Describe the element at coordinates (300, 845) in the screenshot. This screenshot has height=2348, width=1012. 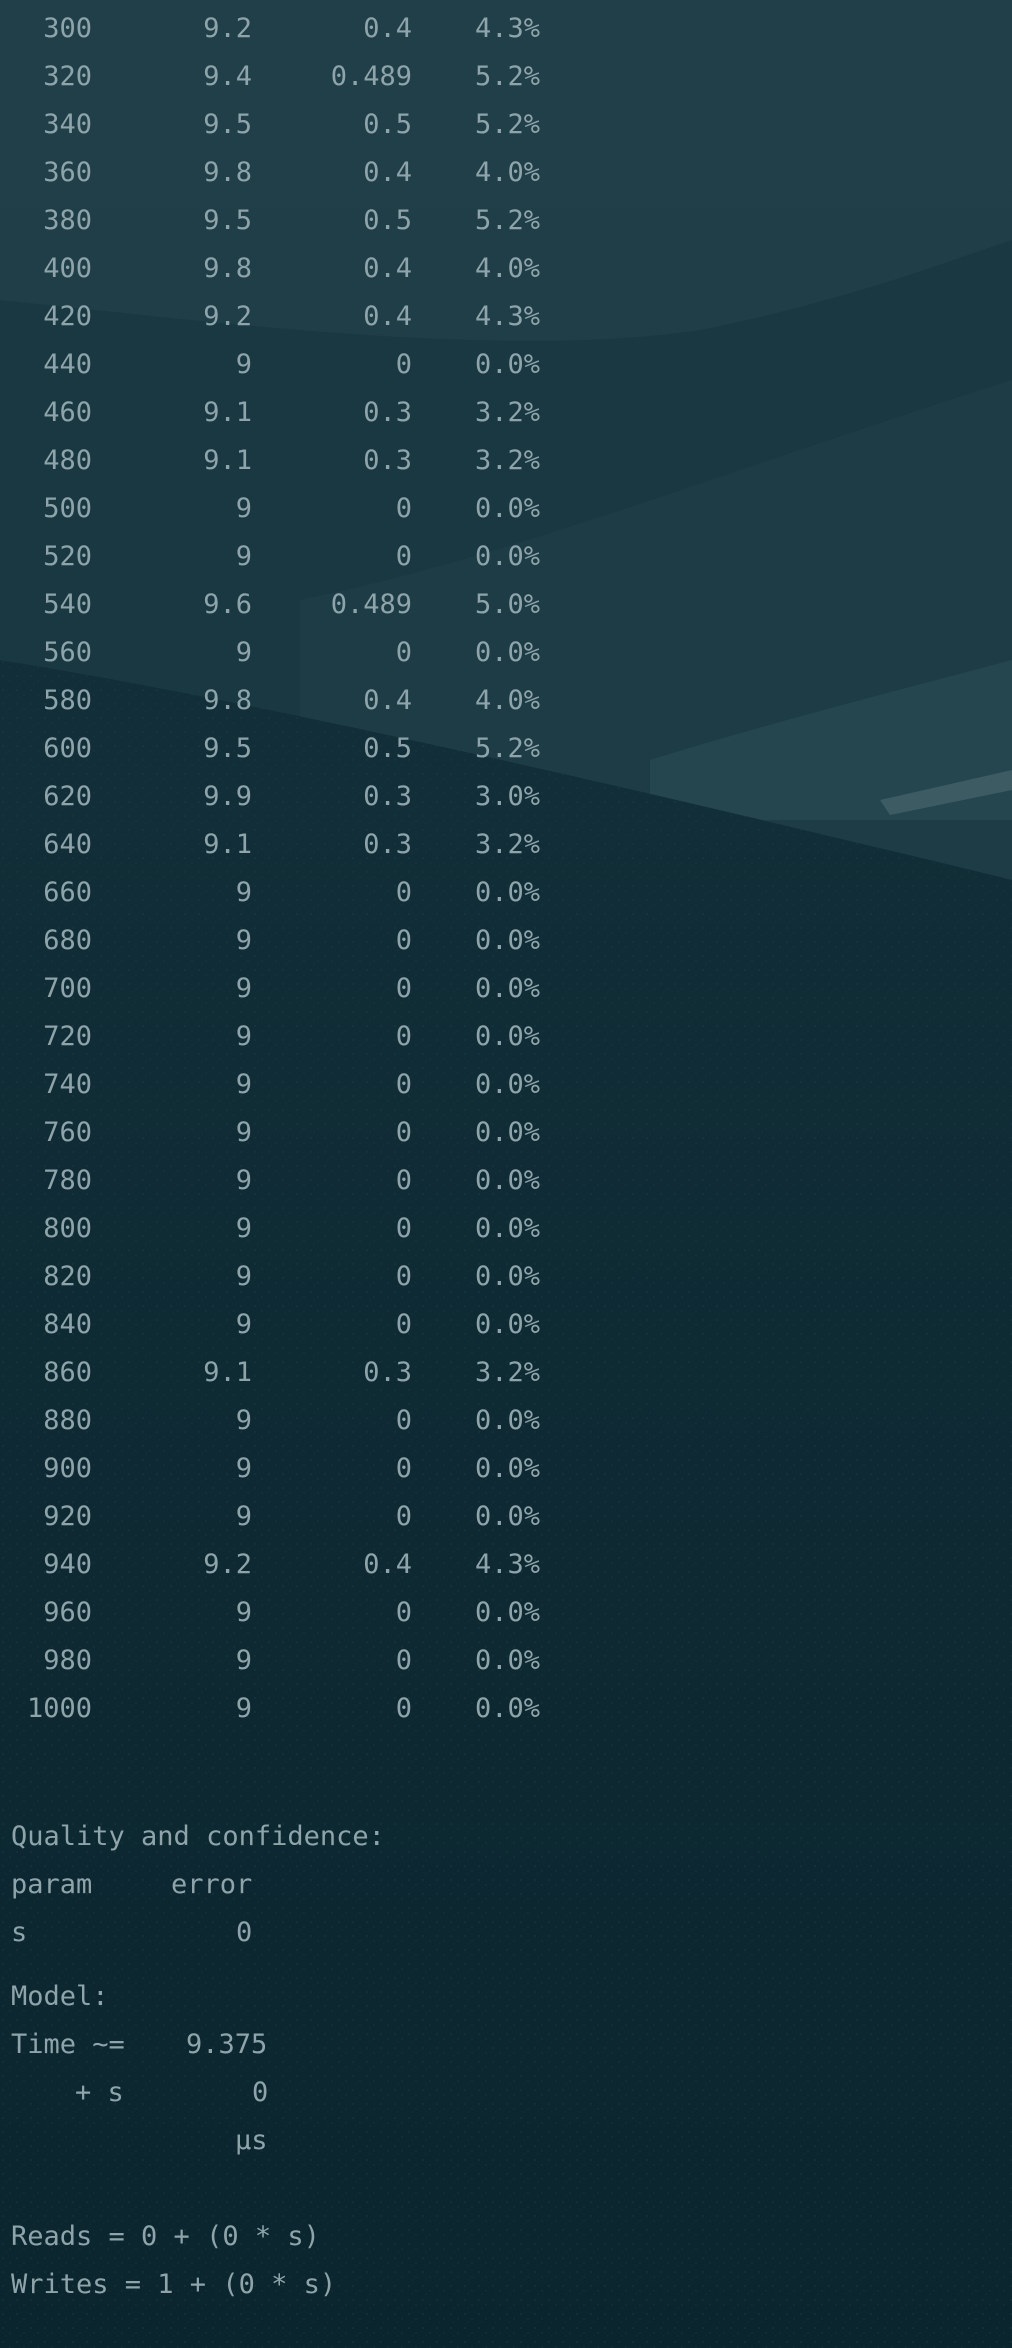
I see `table-row: 640 9.1 0.3 3.2%` at that location.